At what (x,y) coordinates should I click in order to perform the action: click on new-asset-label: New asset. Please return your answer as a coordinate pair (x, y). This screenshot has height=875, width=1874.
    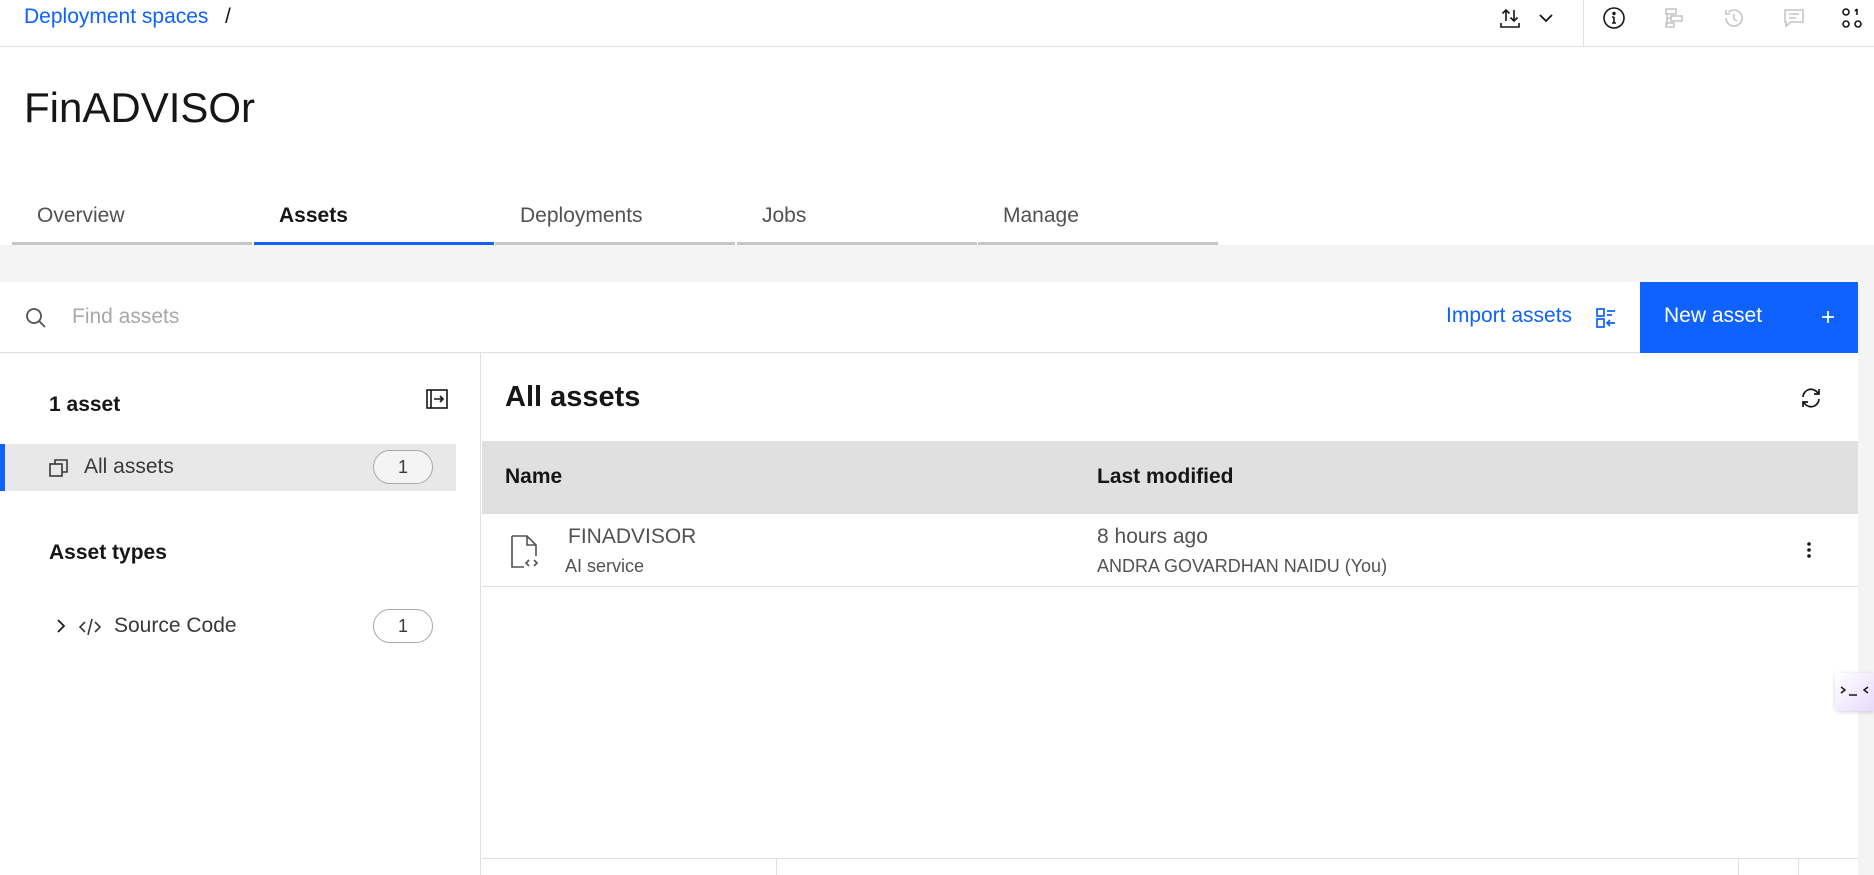
    Looking at the image, I should click on (1713, 315).